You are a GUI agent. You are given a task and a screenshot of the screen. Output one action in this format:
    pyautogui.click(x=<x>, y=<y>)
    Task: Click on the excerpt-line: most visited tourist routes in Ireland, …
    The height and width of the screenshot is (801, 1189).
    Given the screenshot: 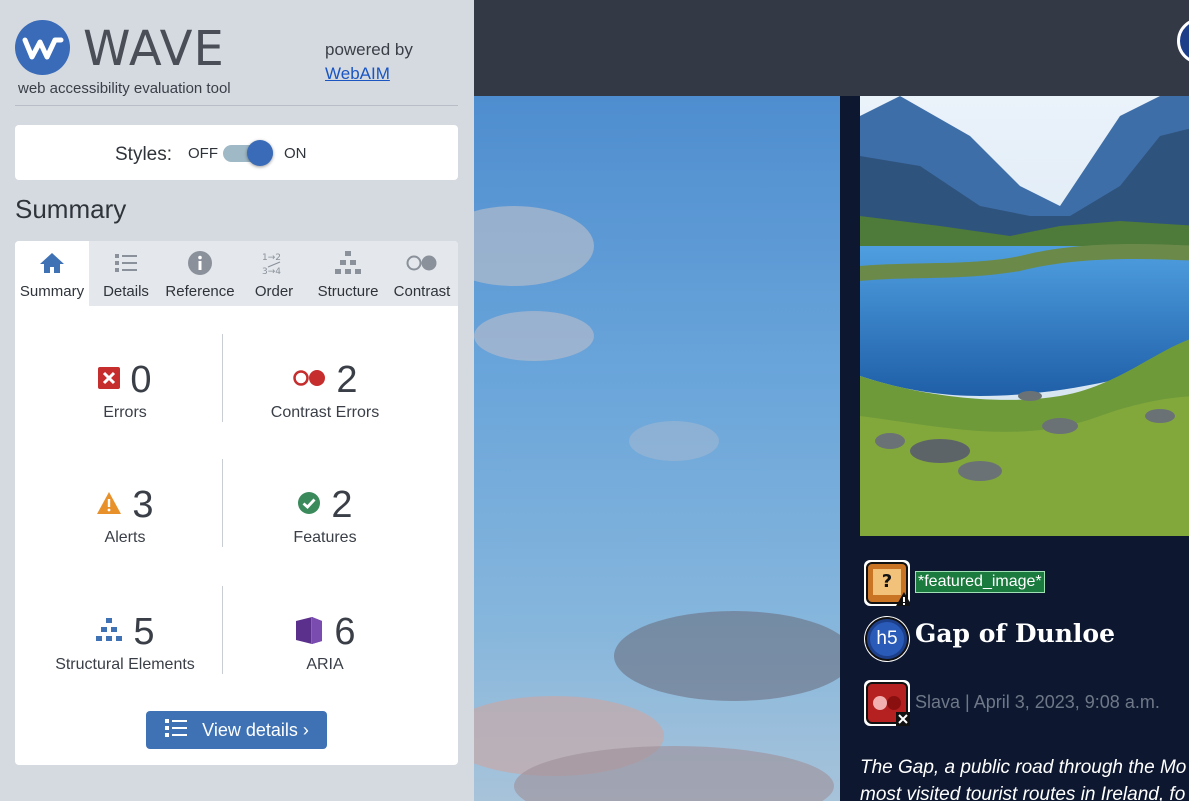 What is the action you would take?
    pyautogui.click(x=1023, y=792)
    